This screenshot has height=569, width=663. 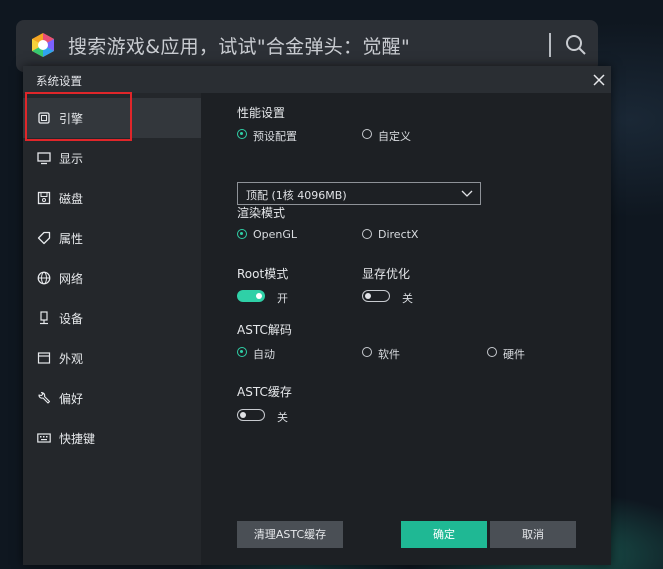 I want to click on dialog-title: 系统设置, so click(x=59, y=81).